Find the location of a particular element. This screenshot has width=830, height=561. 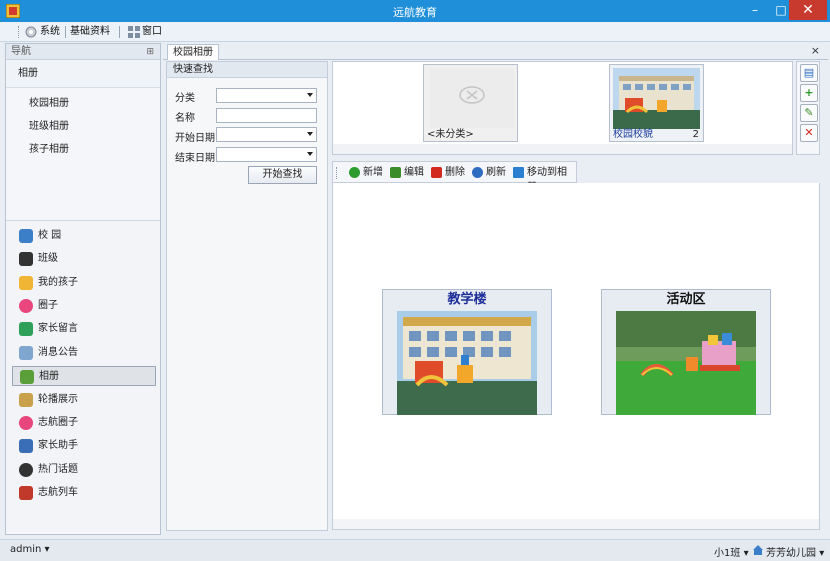

delete-button: 删除 is located at coordinates (448, 172).